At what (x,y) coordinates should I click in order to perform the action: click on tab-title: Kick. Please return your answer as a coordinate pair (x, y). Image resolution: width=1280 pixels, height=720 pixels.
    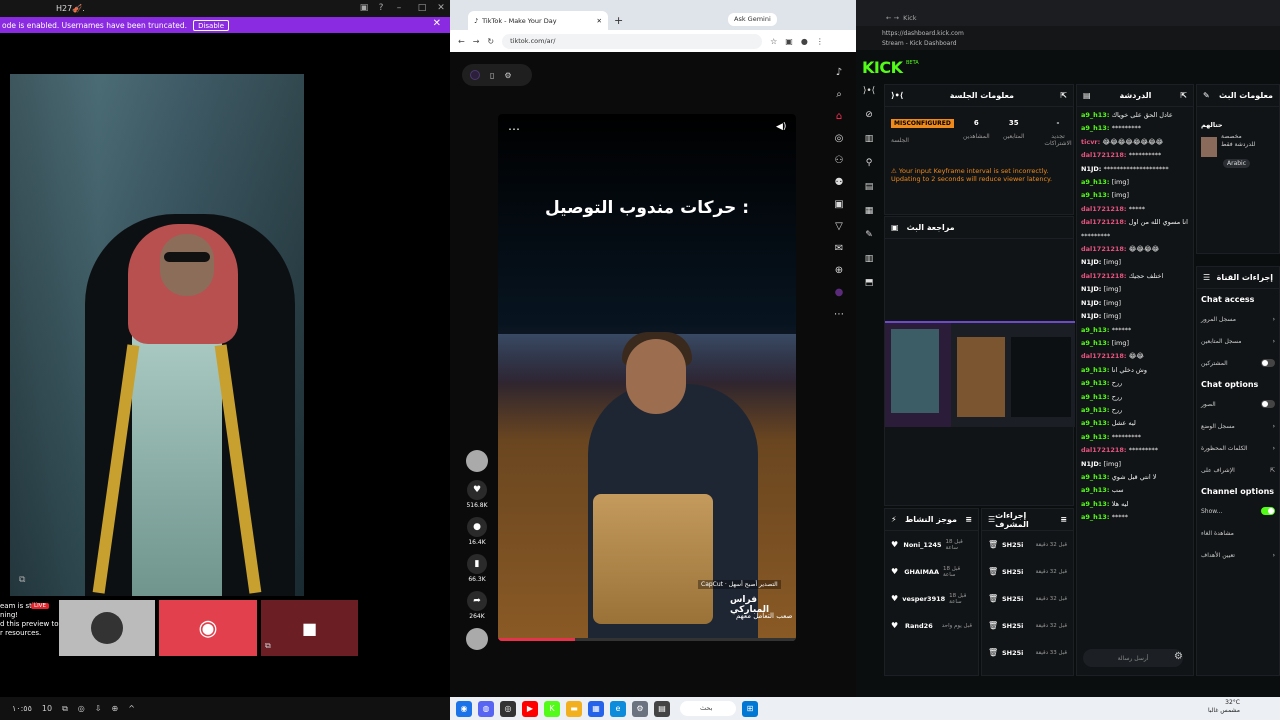
    Looking at the image, I should click on (909, 18).